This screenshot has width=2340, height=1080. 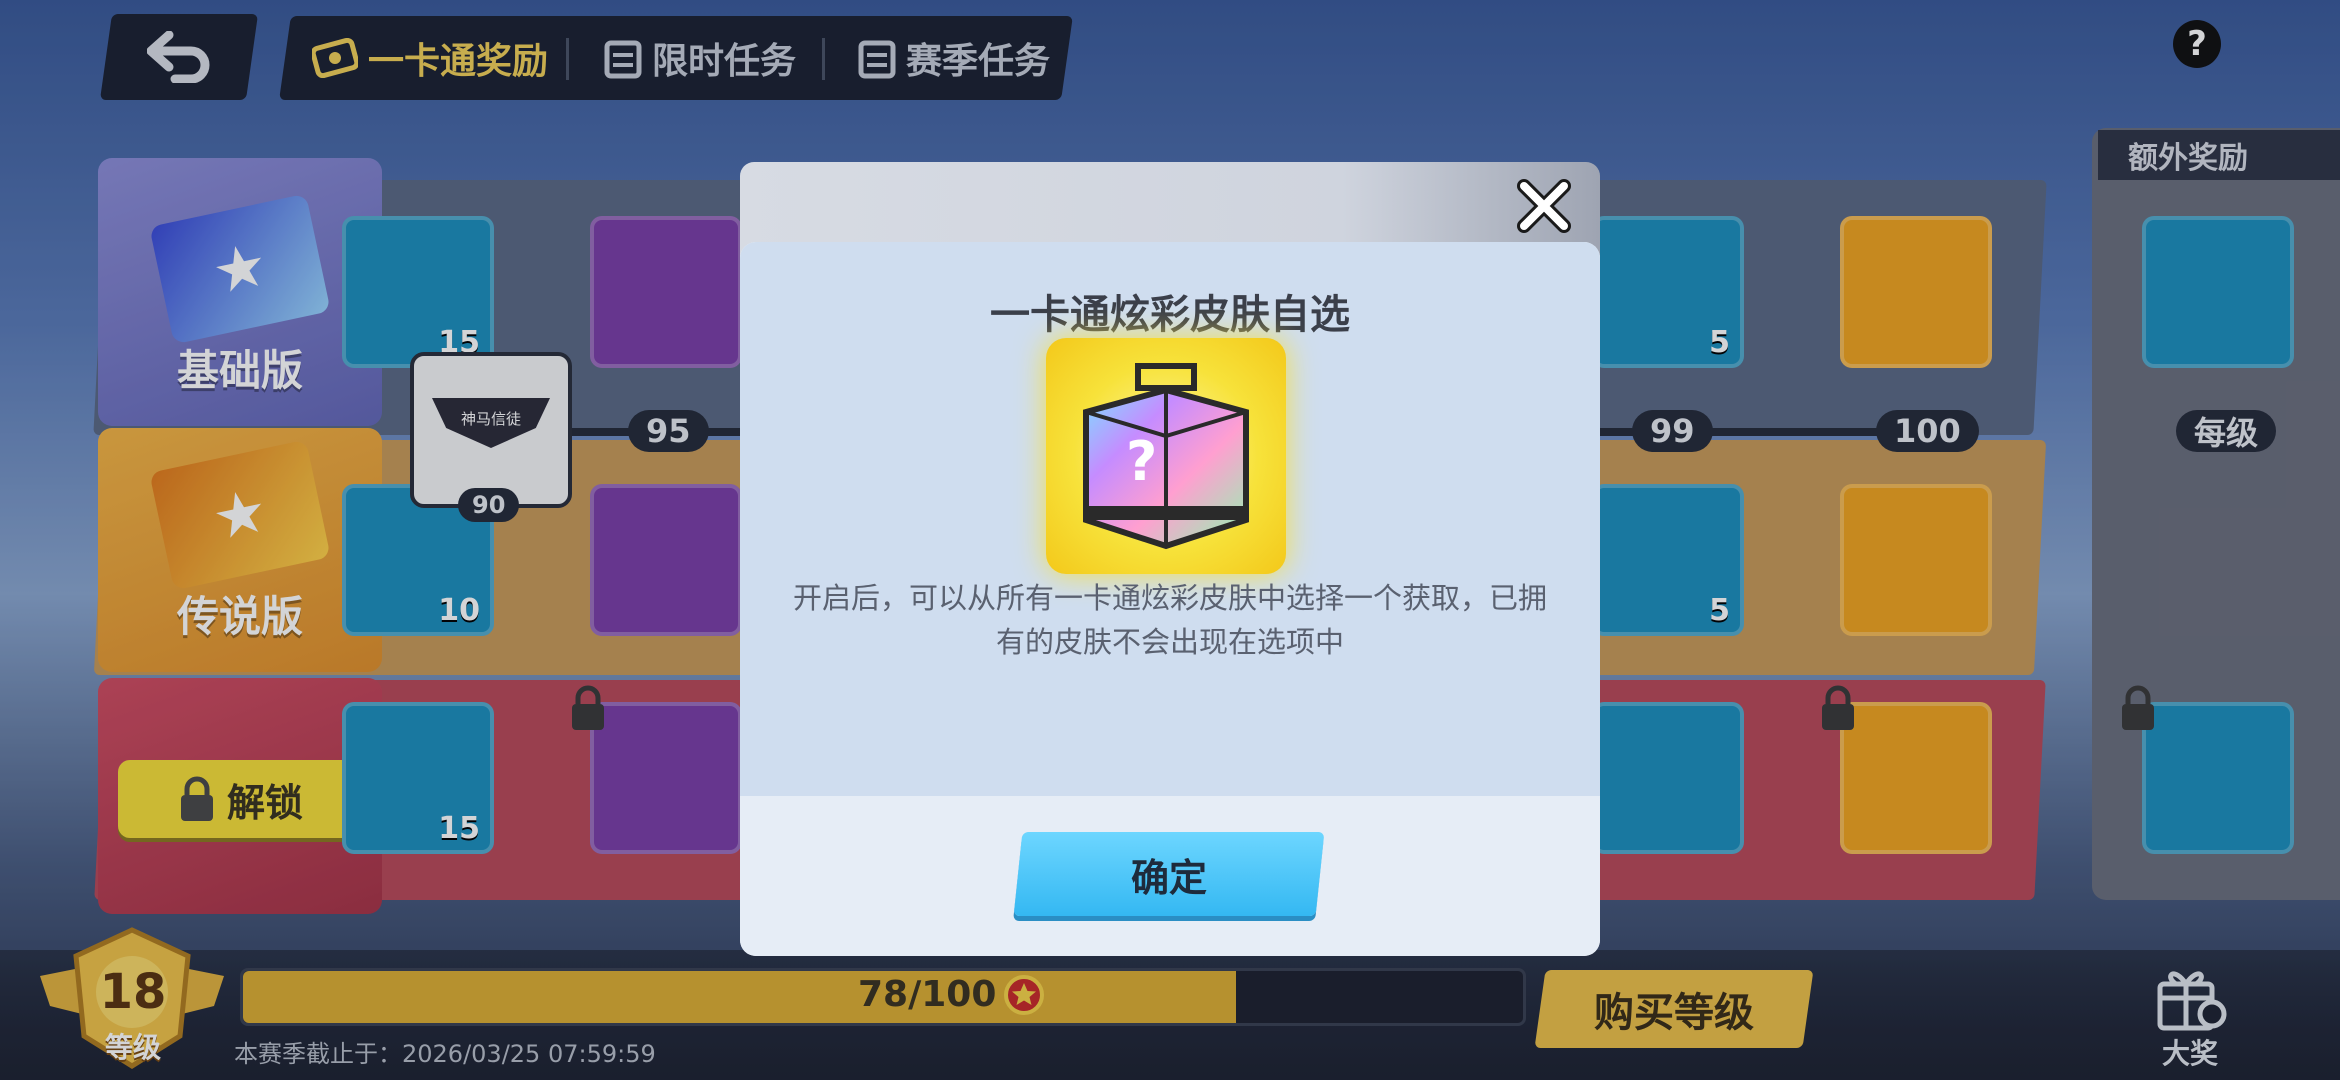 I want to click on confirm-label: 确定, so click(x=1168, y=877).